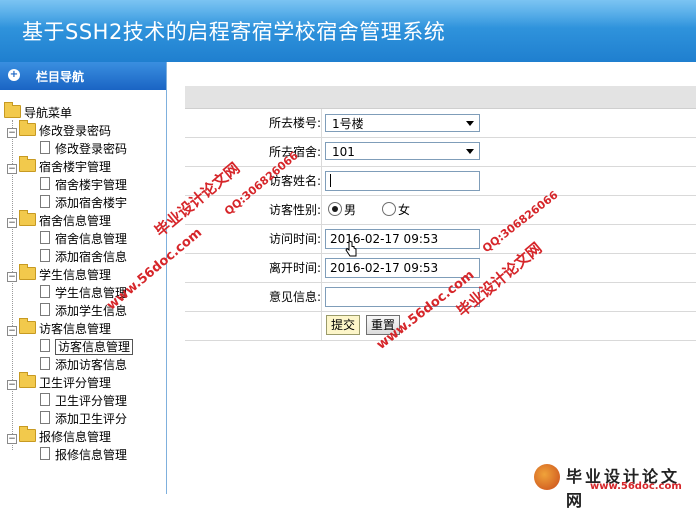 This screenshot has width=696, height=511. What do you see at coordinates (351, 248) in the screenshot?
I see `hand-cursor-icon` at bounding box center [351, 248].